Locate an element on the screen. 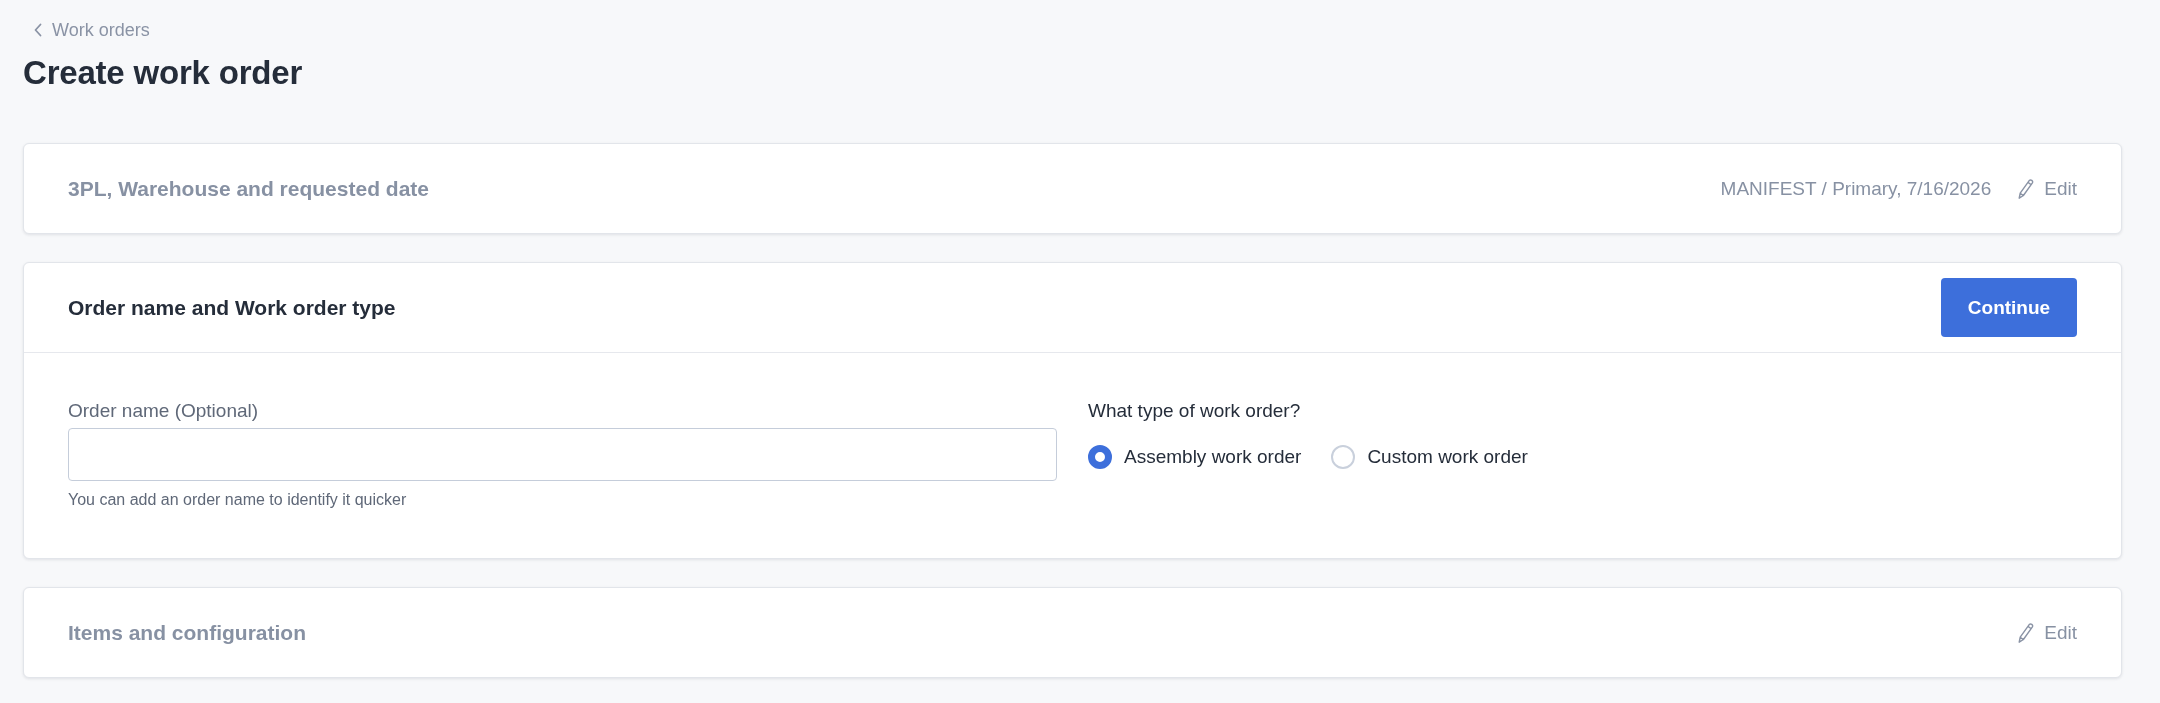 Image resolution: width=2160 pixels, height=703 pixels. order-name-input is located at coordinates (562, 454).